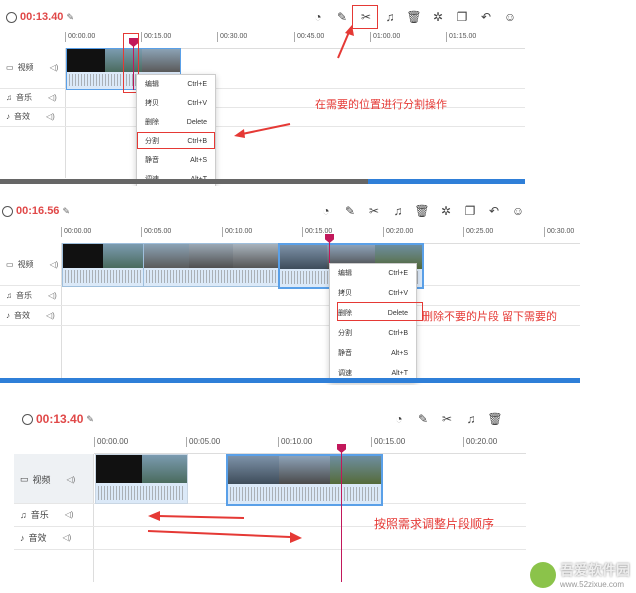 The height and width of the screenshot is (593, 636). What do you see at coordinates (373, 334) in the screenshot?
I see `menu-item-split: 分割 Ctrl+B` at bounding box center [373, 334].